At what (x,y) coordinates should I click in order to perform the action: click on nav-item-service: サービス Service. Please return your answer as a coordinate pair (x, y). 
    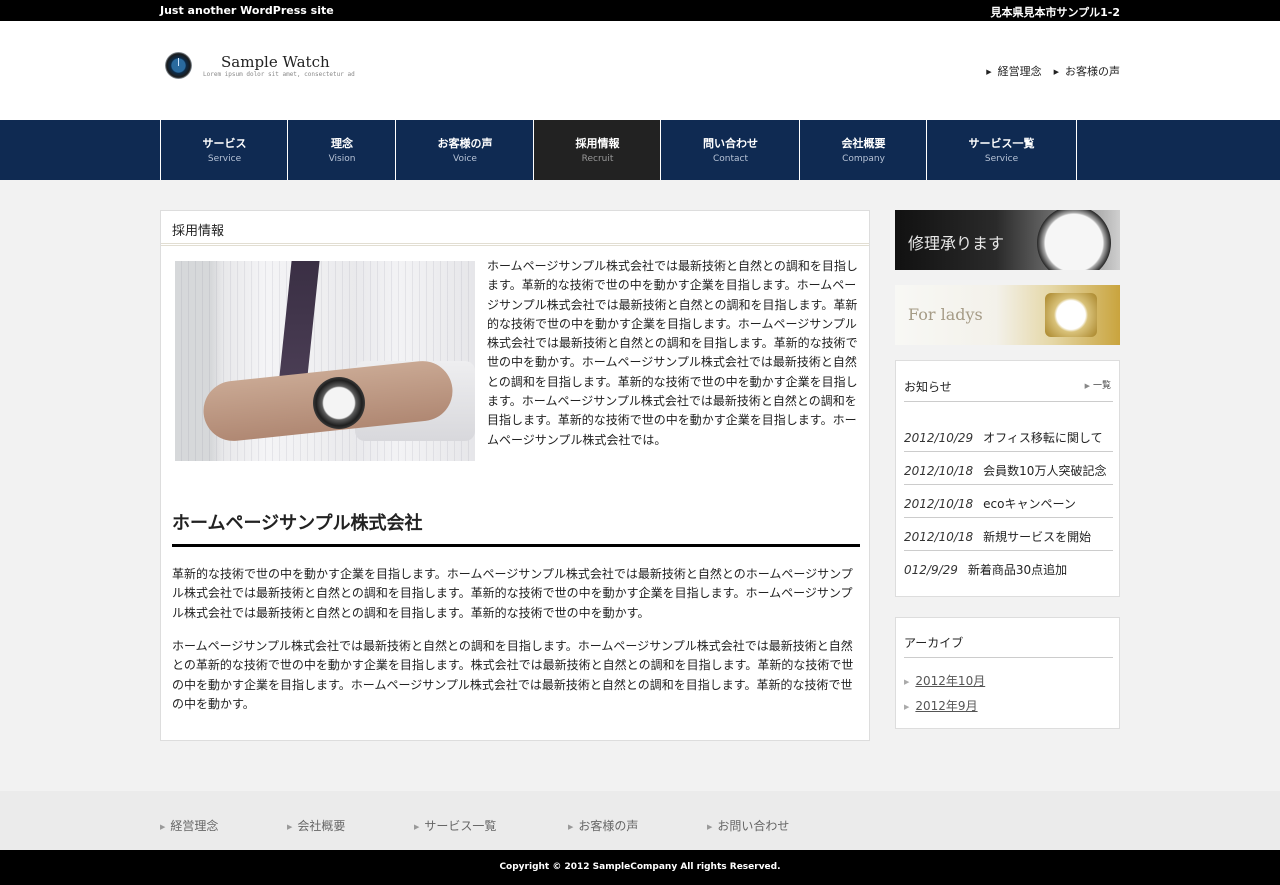
    Looking at the image, I should click on (224, 150).